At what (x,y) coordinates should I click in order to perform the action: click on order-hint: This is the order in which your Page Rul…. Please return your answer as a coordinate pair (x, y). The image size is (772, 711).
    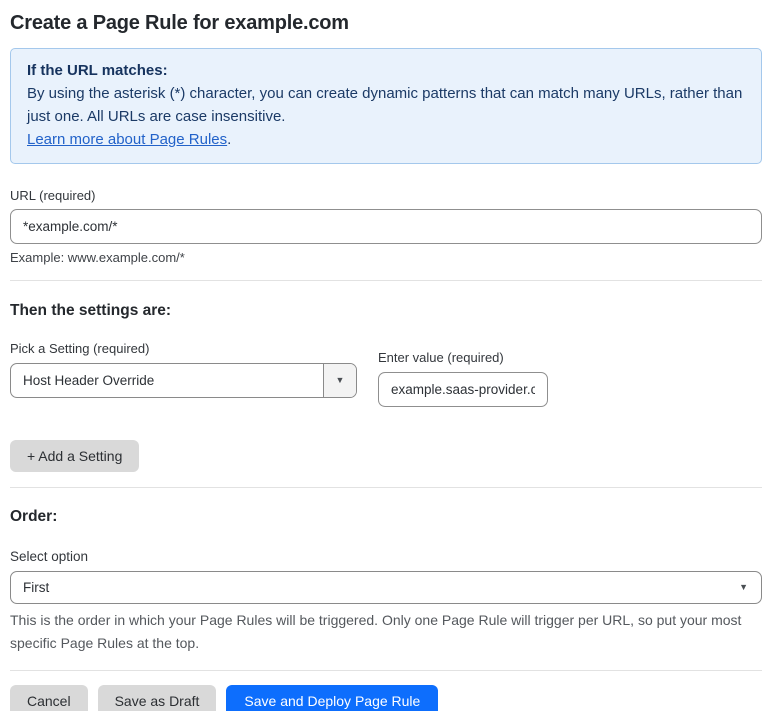
    Looking at the image, I should click on (376, 631).